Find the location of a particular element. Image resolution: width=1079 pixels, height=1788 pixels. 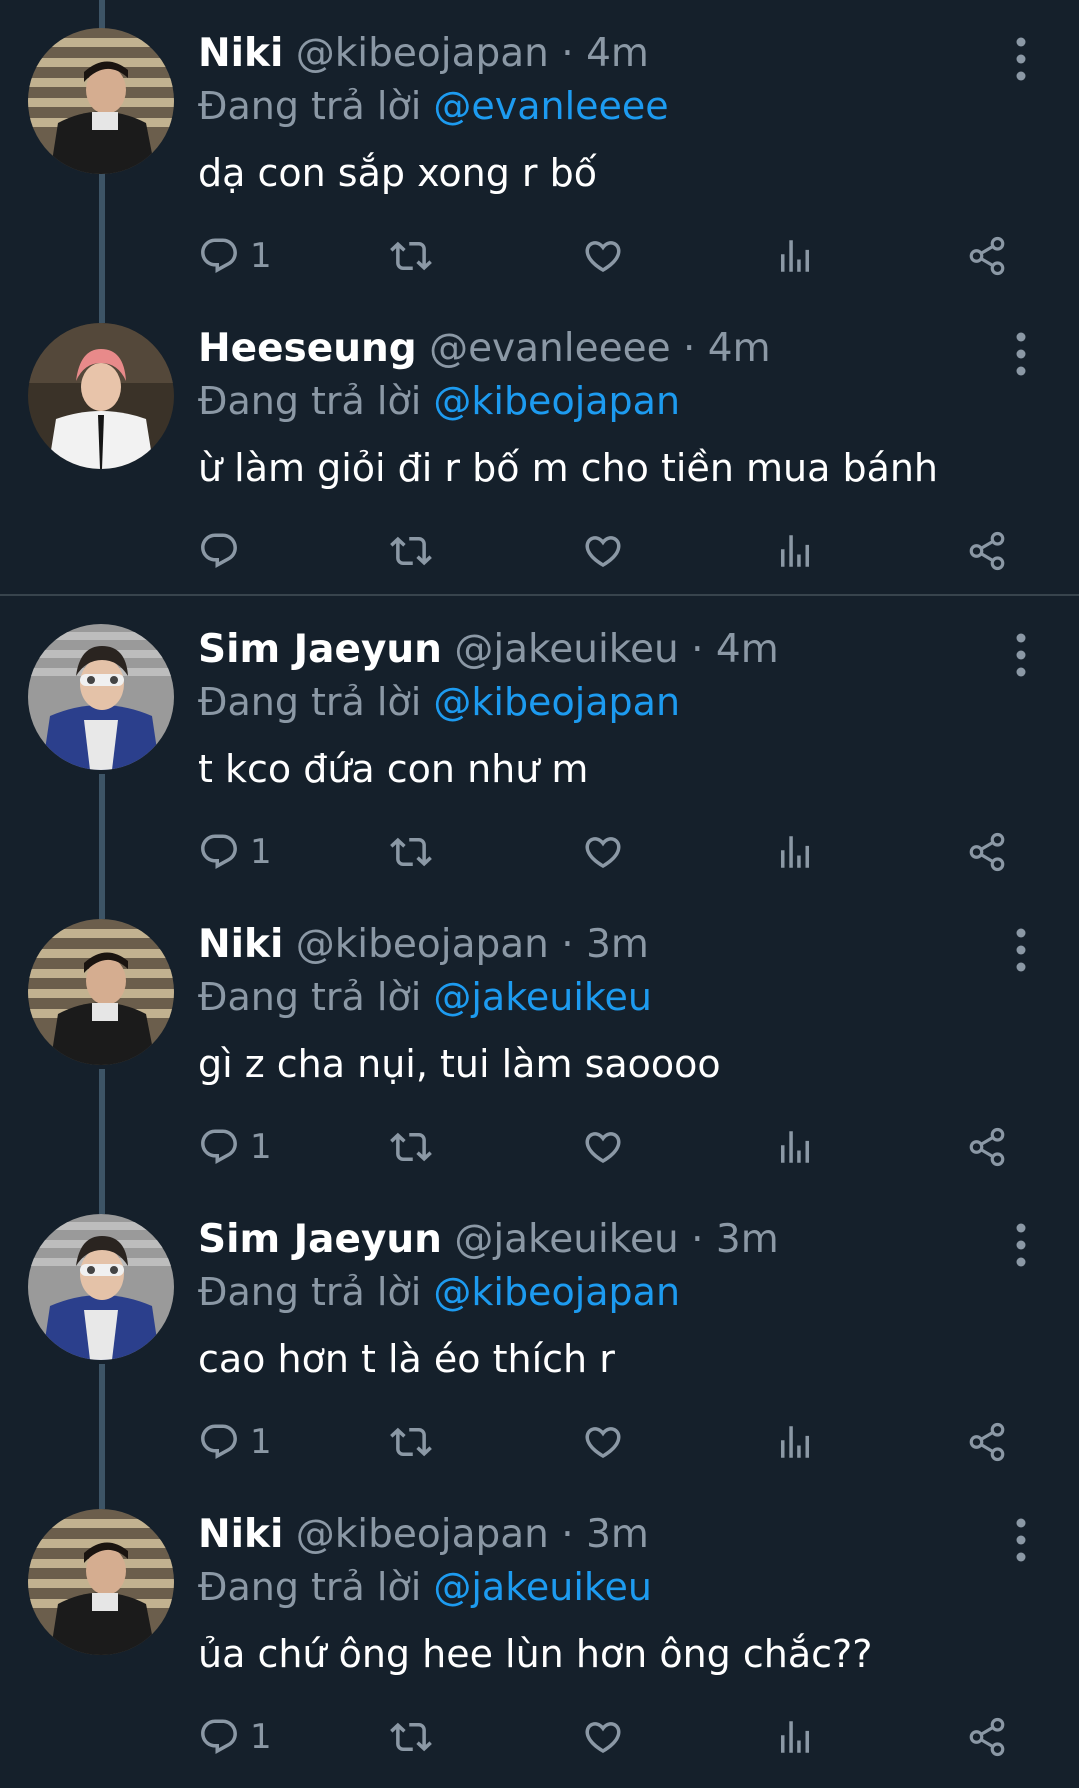

tweet-text: cao hơn t là éo thích r is located at coordinates (406, 1359).